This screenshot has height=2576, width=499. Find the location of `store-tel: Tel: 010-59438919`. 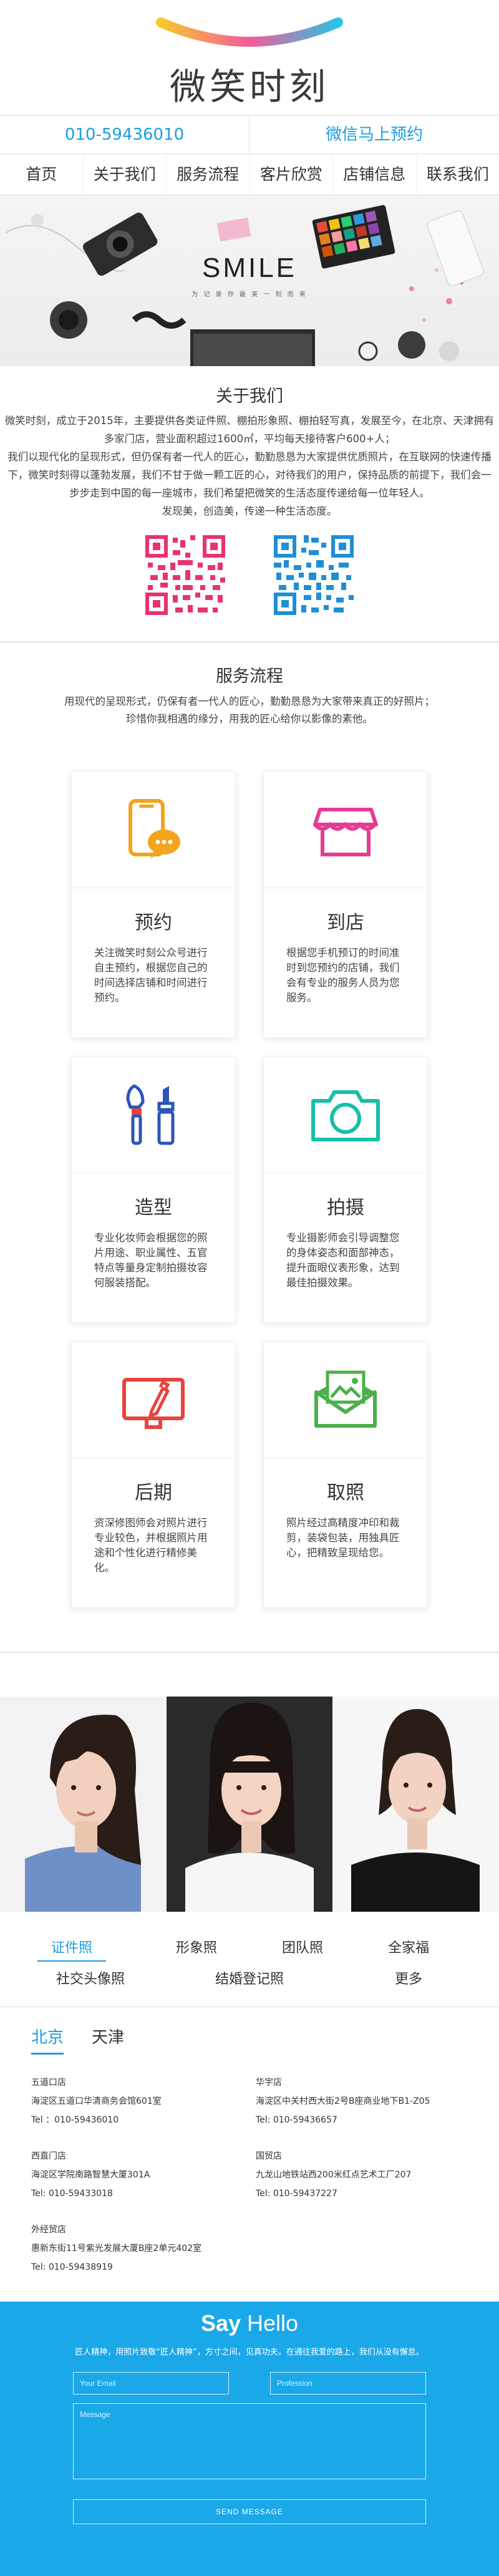

store-tel: Tel: 010-59438919 is located at coordinates (143, 2267).